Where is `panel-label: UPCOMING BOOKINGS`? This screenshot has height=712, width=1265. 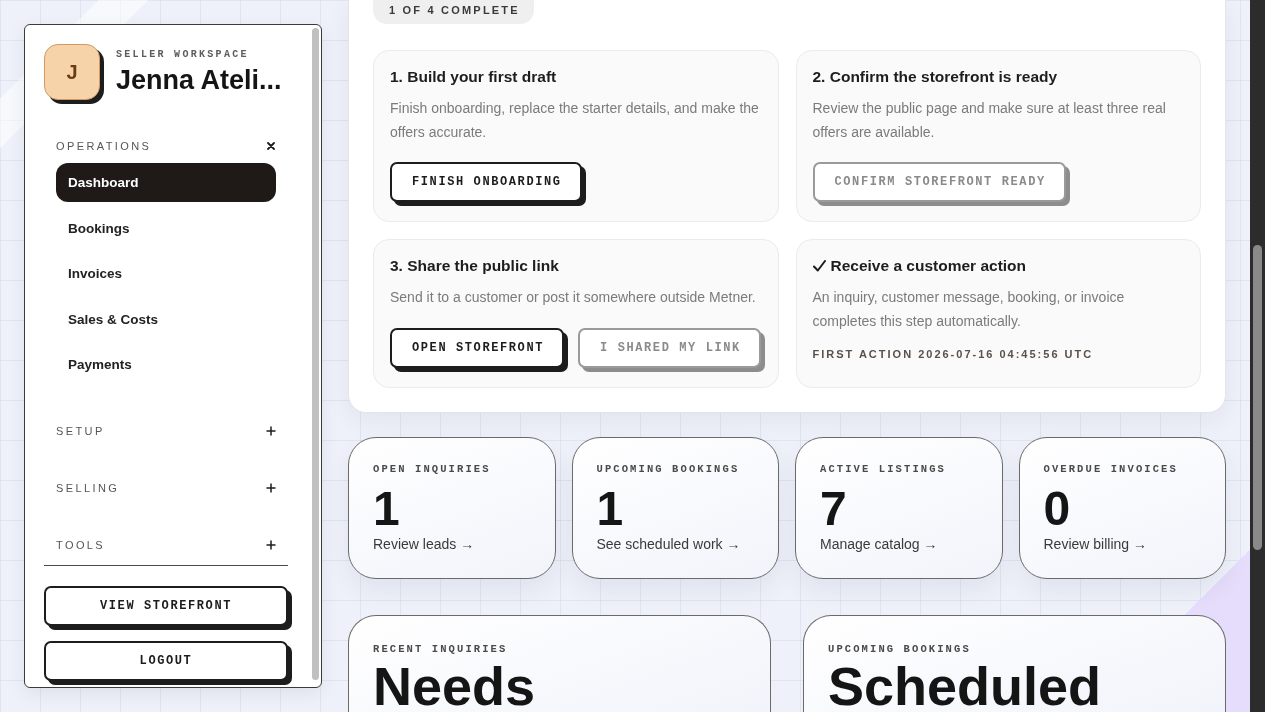 panel-label: UPCOMING BOOKINGS is located at coordinates (899, 648).